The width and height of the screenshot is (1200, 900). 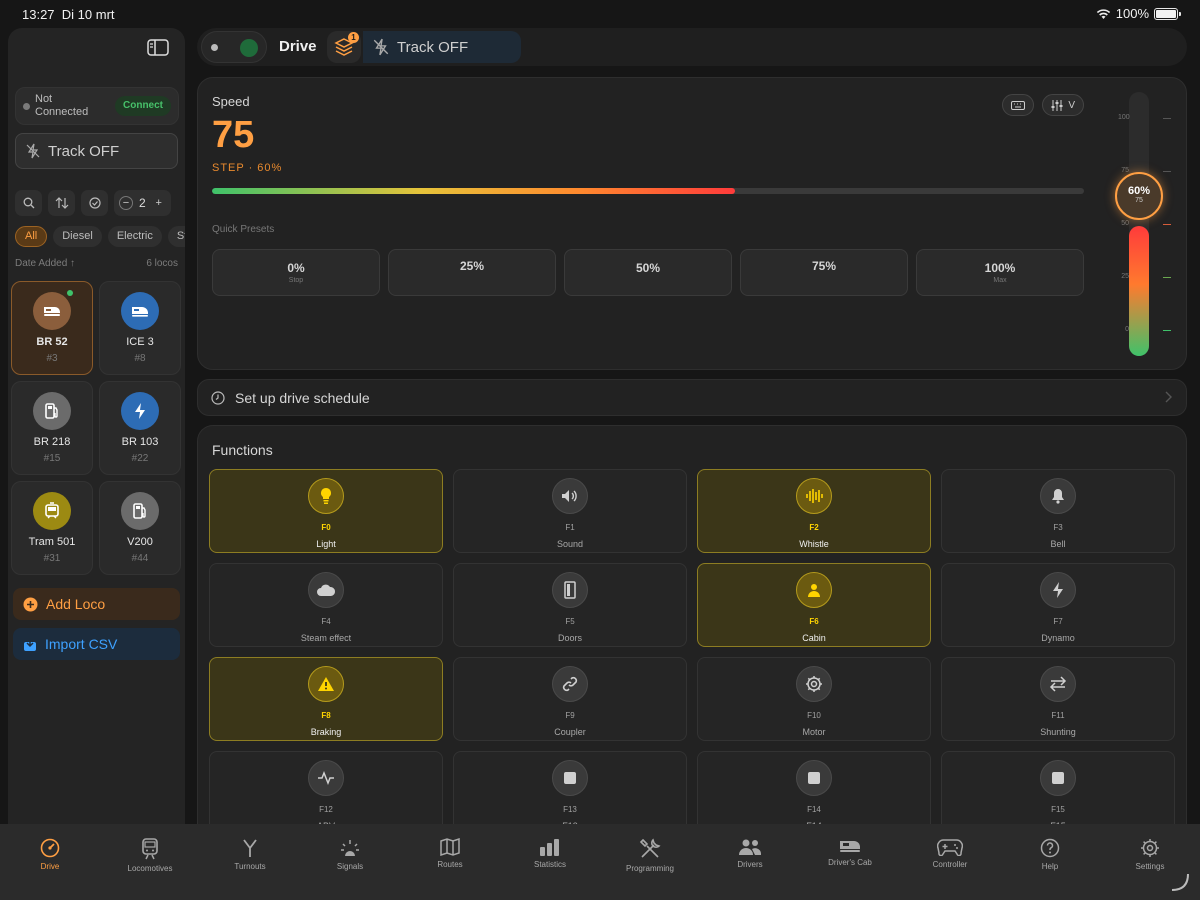 I want to click on function-tile-f15: F15F15, so click(x=1058, y=787).